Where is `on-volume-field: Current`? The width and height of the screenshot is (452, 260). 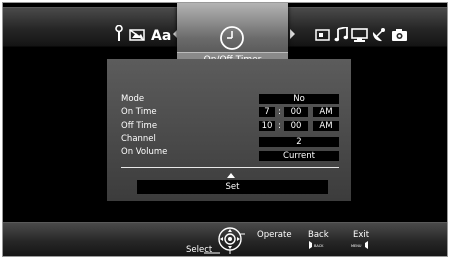 on-volume-field: Current is located at coordinates (299, 156).